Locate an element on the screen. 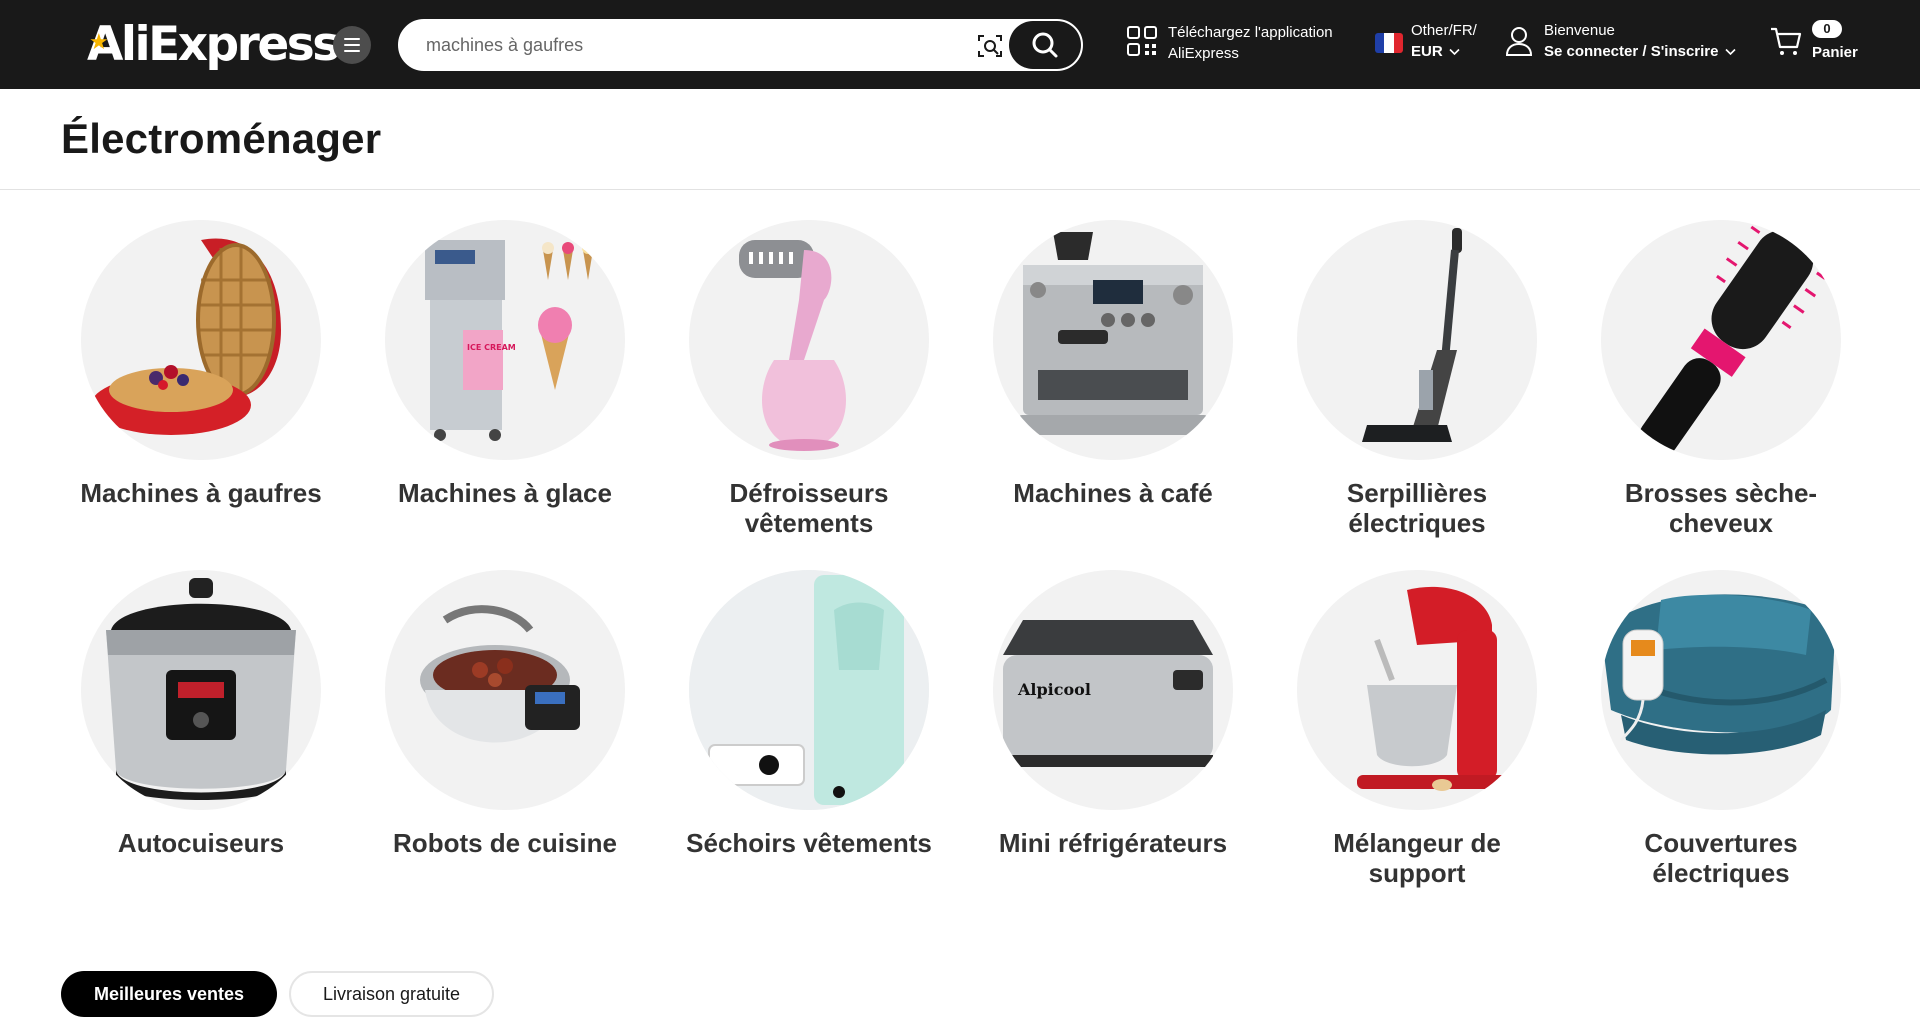  filter-label: Meilleures ventes is located at coordinates (169, 993).